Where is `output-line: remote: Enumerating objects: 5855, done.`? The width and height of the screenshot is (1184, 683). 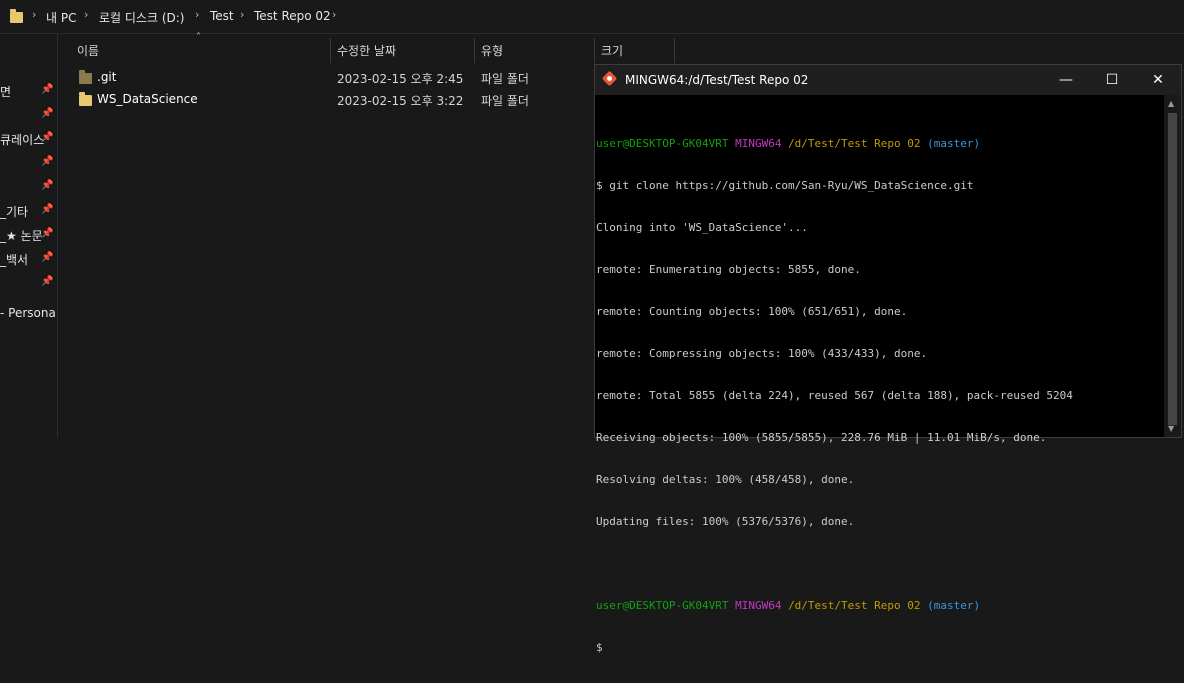
output-line: remote: Enumerating objects: 5855, done. is located at coordinates (728, 269).